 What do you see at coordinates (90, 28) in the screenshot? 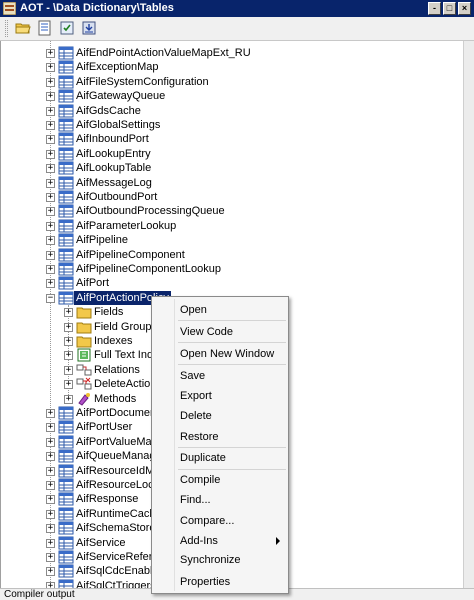
I see `save-icon` at bounding box center [90, 28].